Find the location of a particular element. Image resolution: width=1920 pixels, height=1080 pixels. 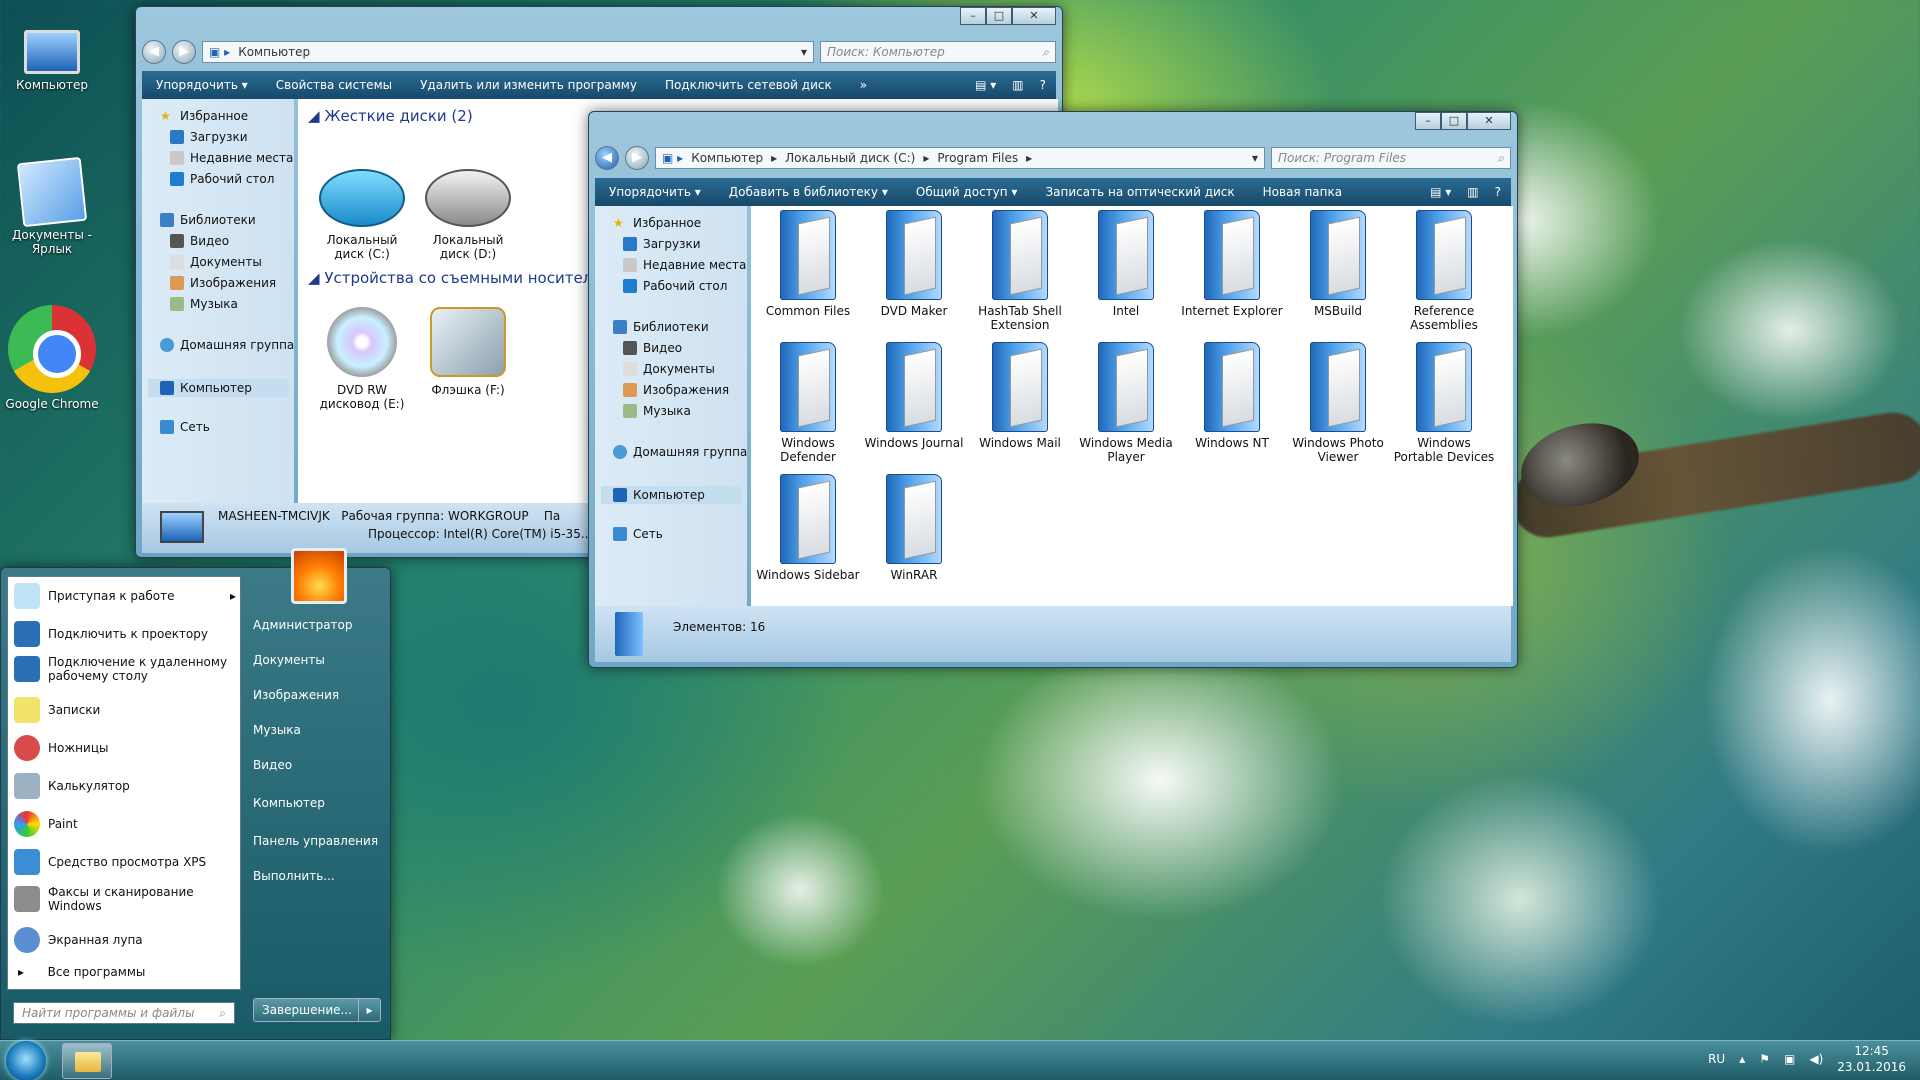

uninstall-program-button: Удалить или изменить программу is located at coordinates (528, 85).